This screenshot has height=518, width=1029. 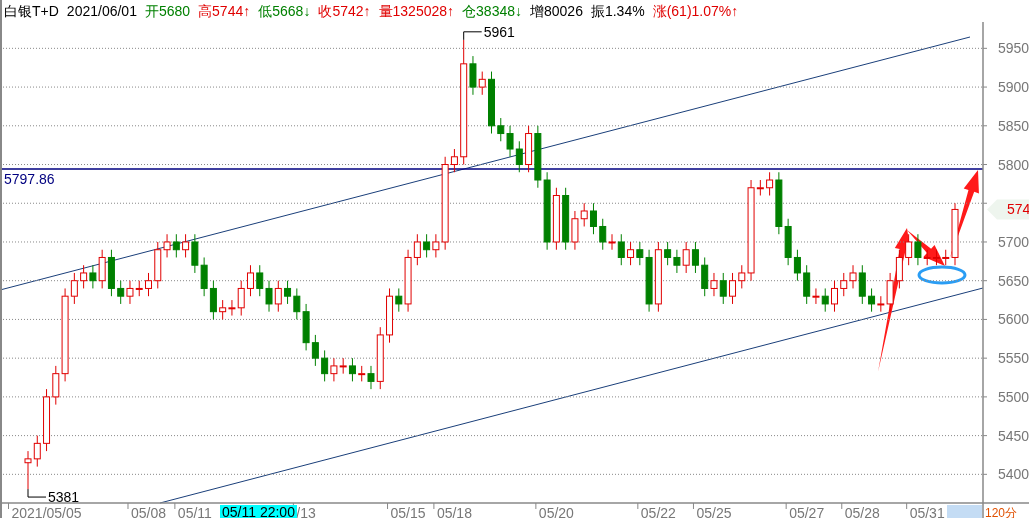 What do you see at coordinates (556, 511) in the screenshot?
I see `axis-label: 05/20` at bounding box center [556, 511].